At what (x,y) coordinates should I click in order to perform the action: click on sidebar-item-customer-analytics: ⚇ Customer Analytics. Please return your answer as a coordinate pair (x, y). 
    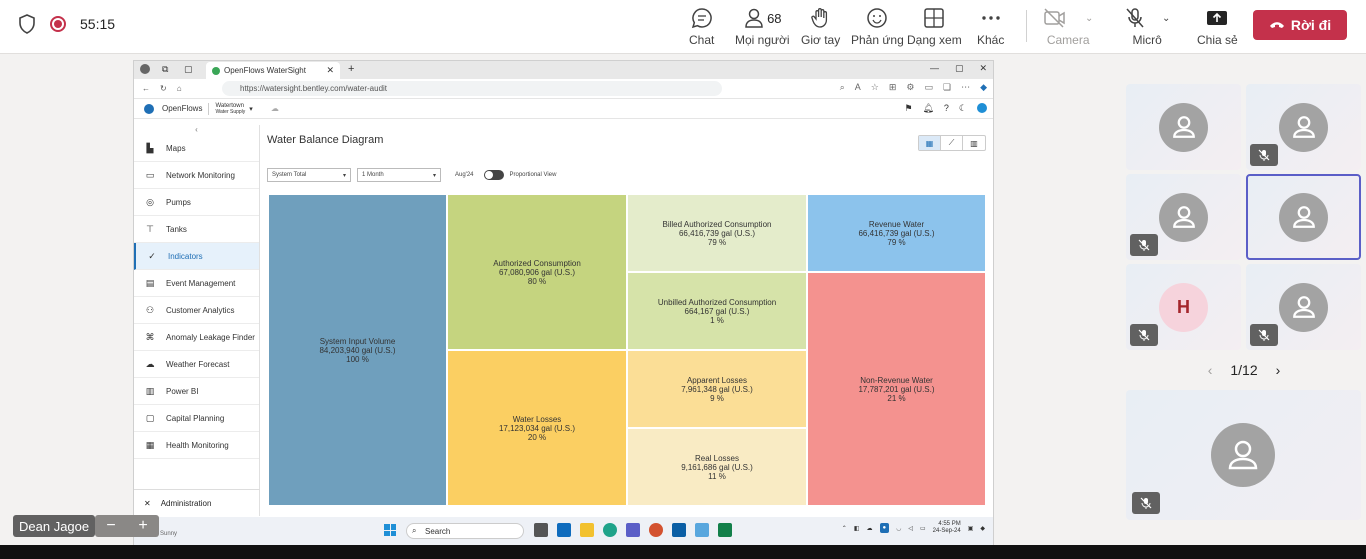
    Looking at the image, I should click on (196, 310).